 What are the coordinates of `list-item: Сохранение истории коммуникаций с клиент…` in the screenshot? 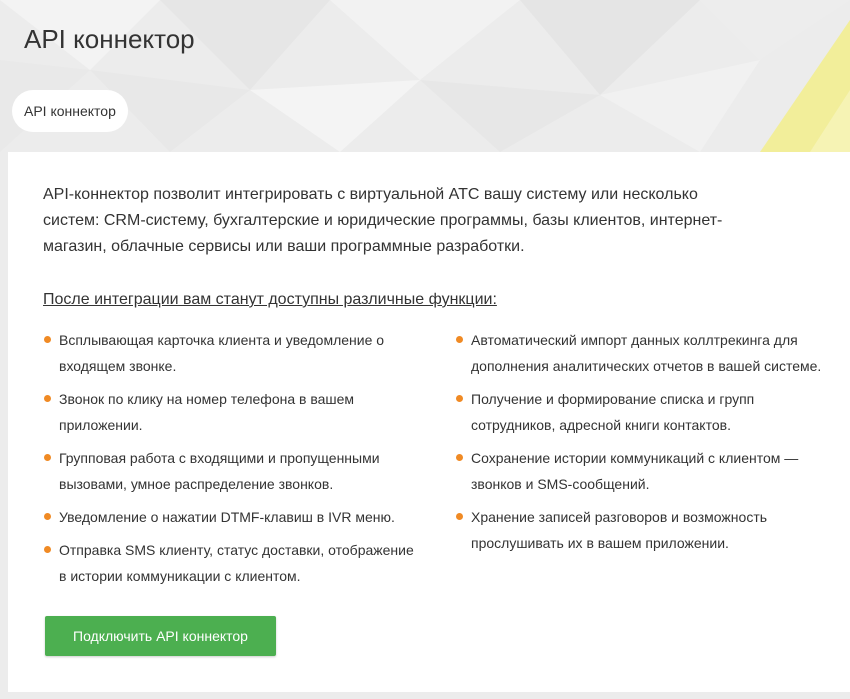 It's located at (646, 471).